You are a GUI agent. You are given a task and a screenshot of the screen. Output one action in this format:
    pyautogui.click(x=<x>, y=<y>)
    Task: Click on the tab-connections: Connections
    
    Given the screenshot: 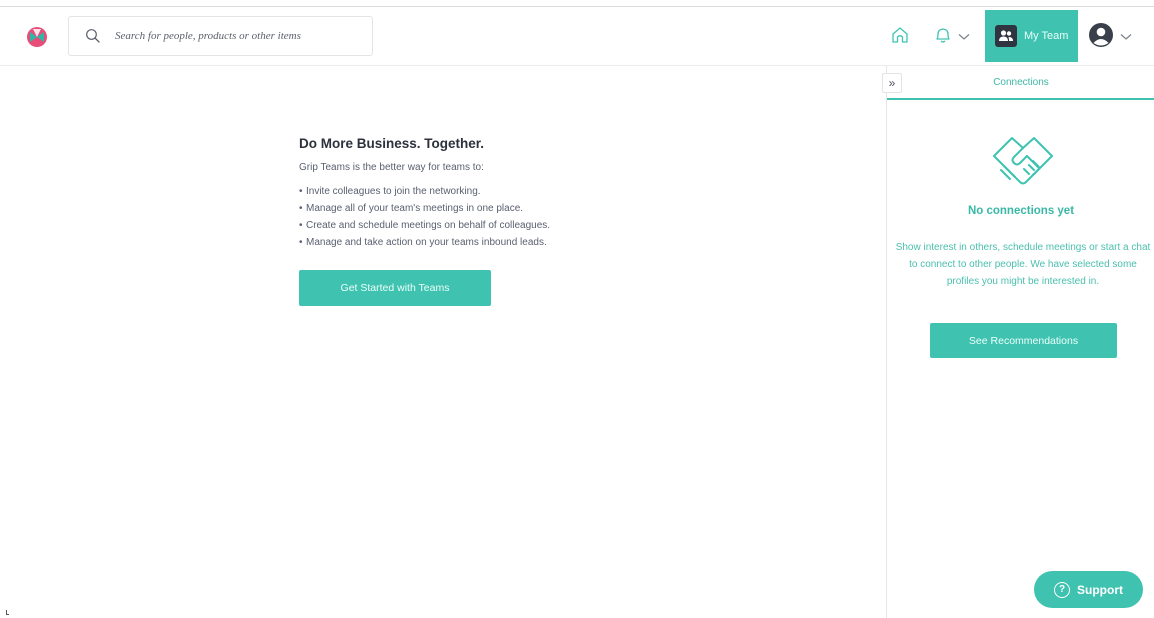 What is the action you would take?
    pyautogui.click(x=1020, y=83)
    